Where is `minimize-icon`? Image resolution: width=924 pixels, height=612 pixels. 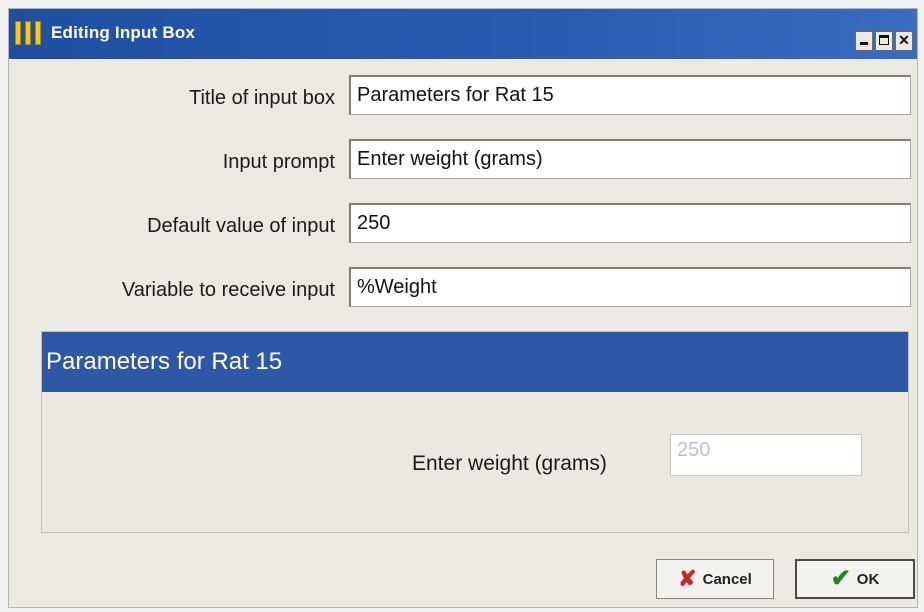 minimize-icon is located at coordinates (864, 41).